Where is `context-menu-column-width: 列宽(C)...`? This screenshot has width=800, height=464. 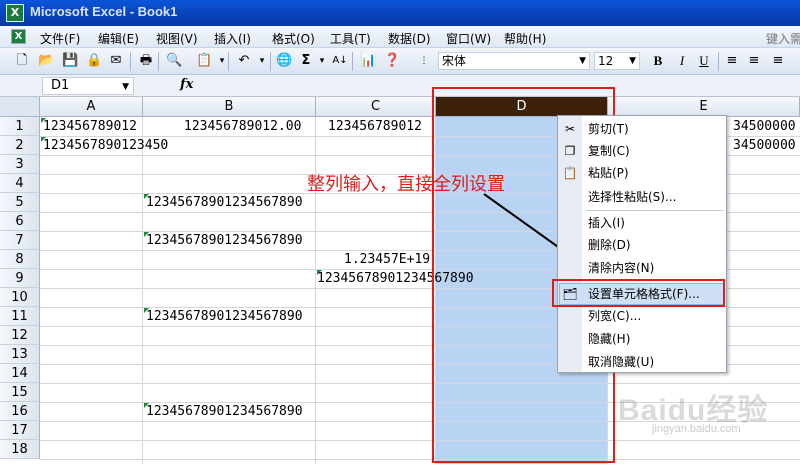 context-menu-column-width: 列宽(C)... is located at coordinates (642, 316).